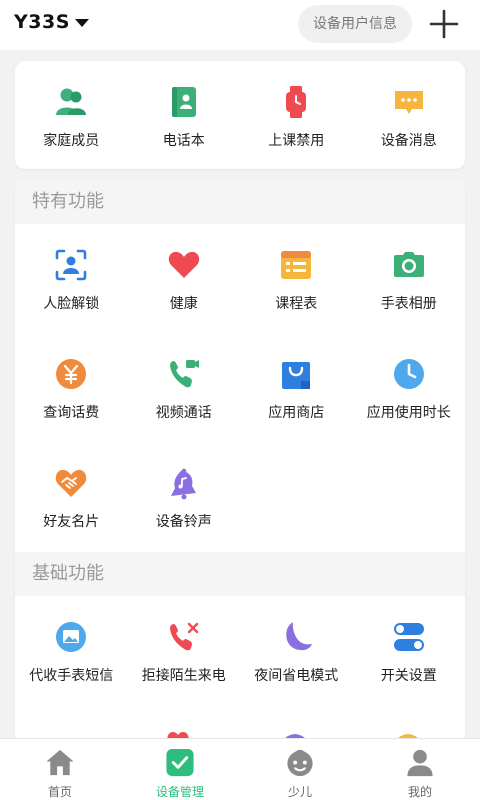 The image size is (480, 800). What do you see at coordinates (296, 102) in the screenshot?
I see `watch-icon` at bounding box center [296, 102].